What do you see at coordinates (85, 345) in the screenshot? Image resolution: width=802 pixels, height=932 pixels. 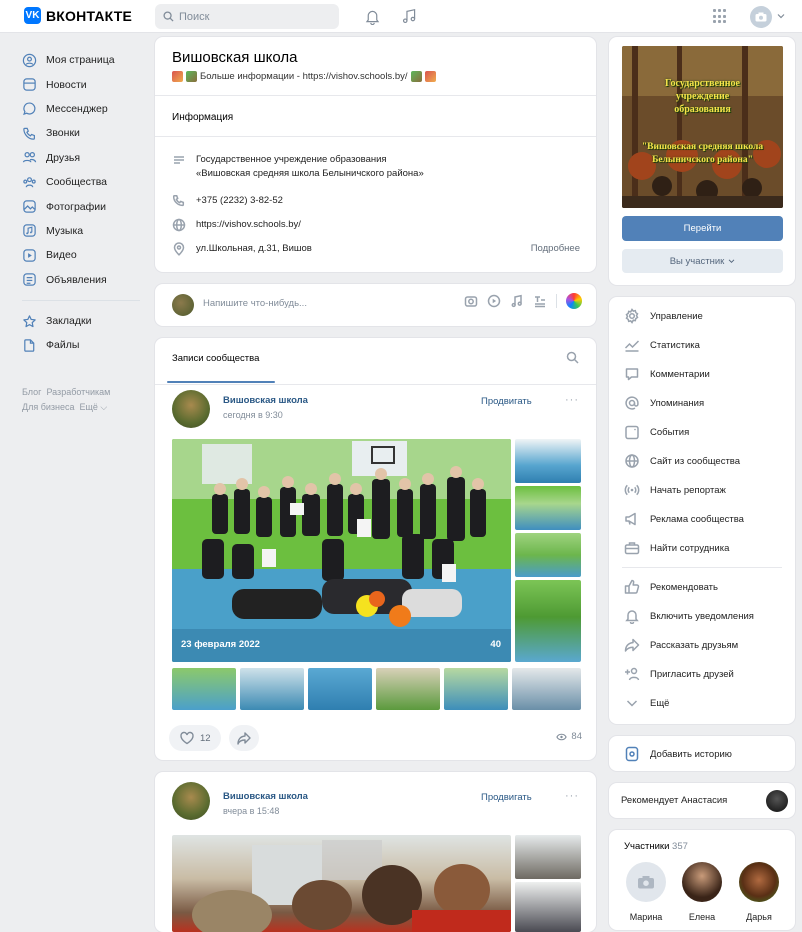 I see `sidebar-item-files: Файлы` at bounding box center [85, 345].